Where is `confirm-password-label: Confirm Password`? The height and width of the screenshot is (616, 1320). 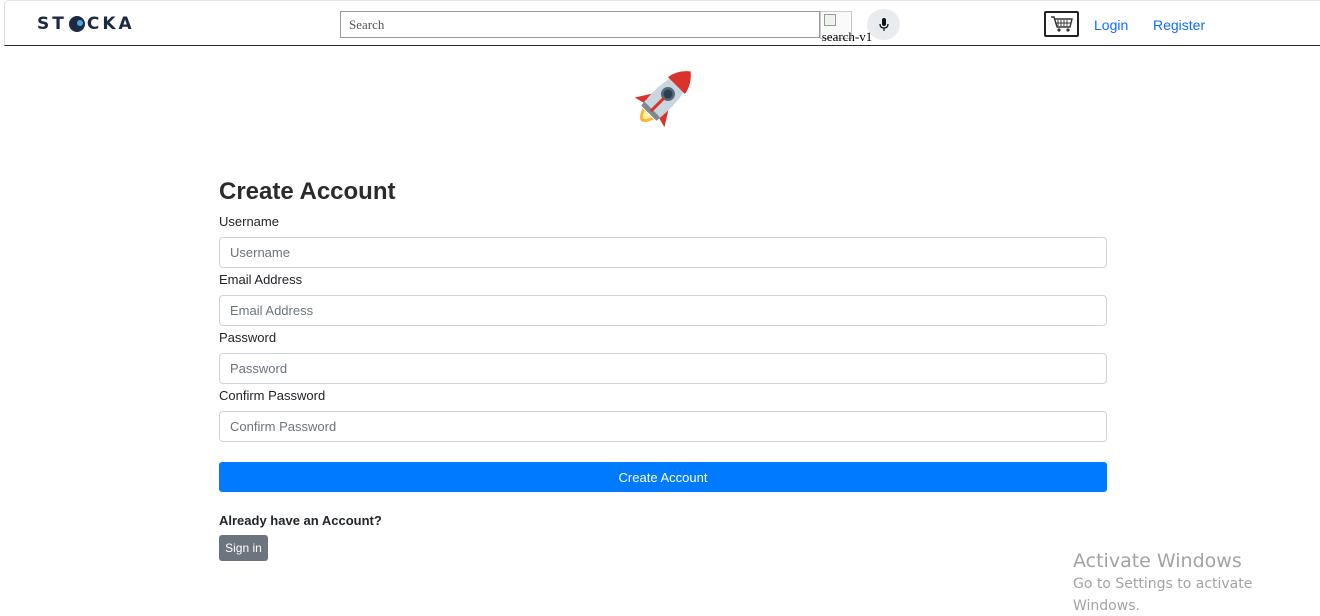
confirm-password-label: Confirm Password is located at coordinates (272, 395).